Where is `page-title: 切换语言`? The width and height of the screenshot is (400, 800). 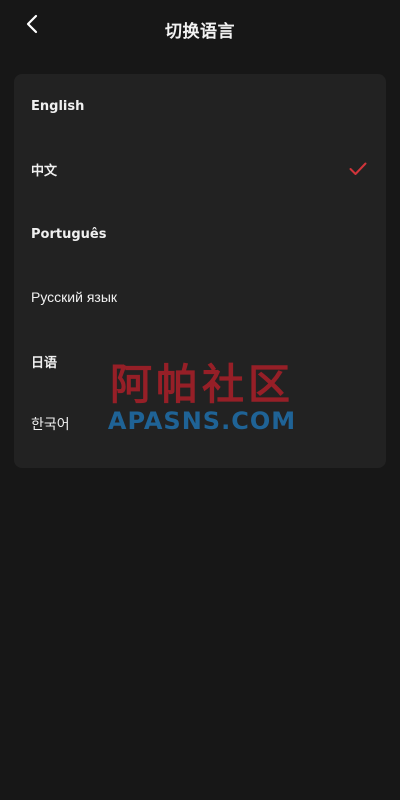 page-title: 切换语言 is located at coordinates (200, 32).